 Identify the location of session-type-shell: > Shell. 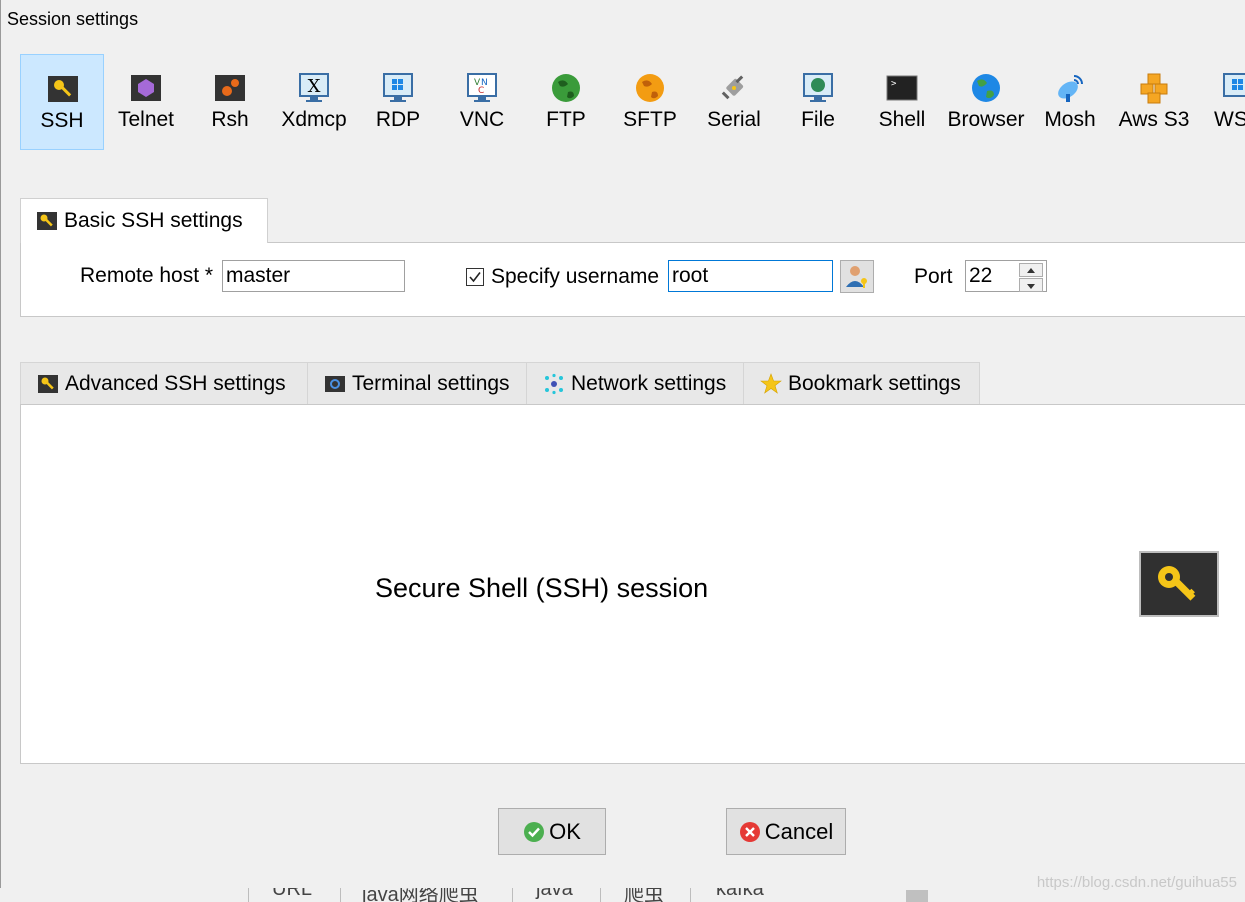
(902, 102).